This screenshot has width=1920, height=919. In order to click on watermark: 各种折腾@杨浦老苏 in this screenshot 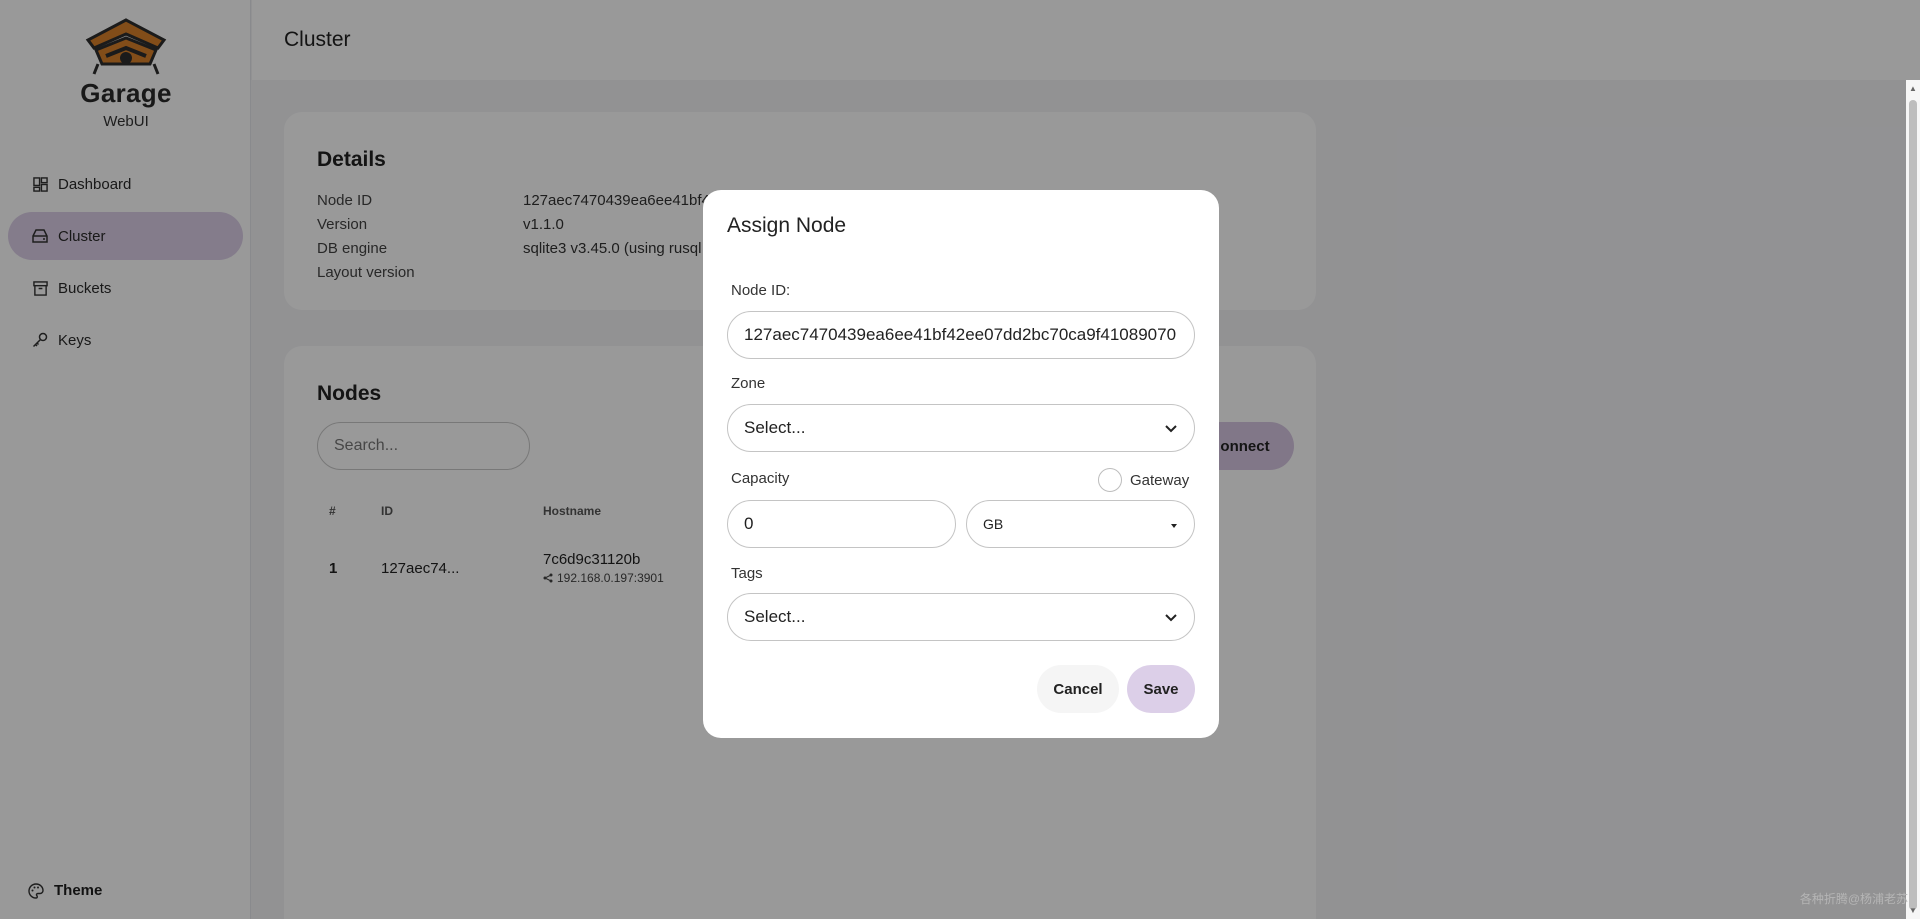, I will do `click(1853, 899)`.